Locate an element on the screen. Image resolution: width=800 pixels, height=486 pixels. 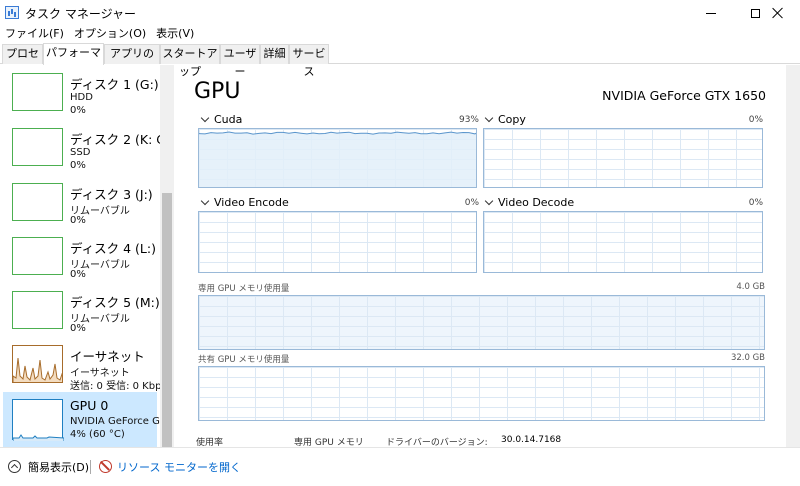
engine-percent-video-encode: 0% is located at coordinates (471, 203).